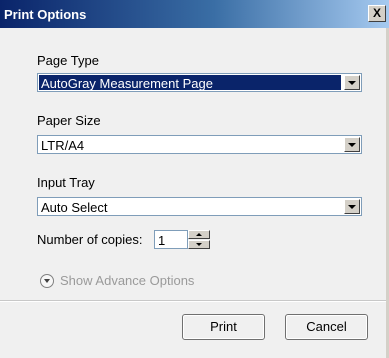 This screenshot has height=358, width=389. What do you see at coordinates (74, 207) in the screenshot?
I see `input-tray-value: Auto Select` at bounding box center [74, 207].